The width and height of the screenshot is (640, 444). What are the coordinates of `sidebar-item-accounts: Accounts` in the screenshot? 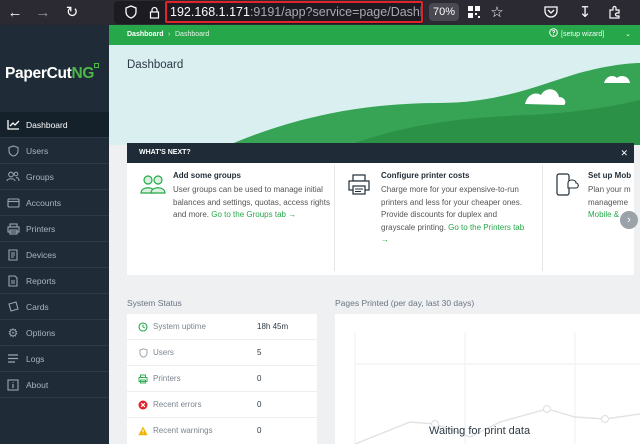 It's located at (54, 203).